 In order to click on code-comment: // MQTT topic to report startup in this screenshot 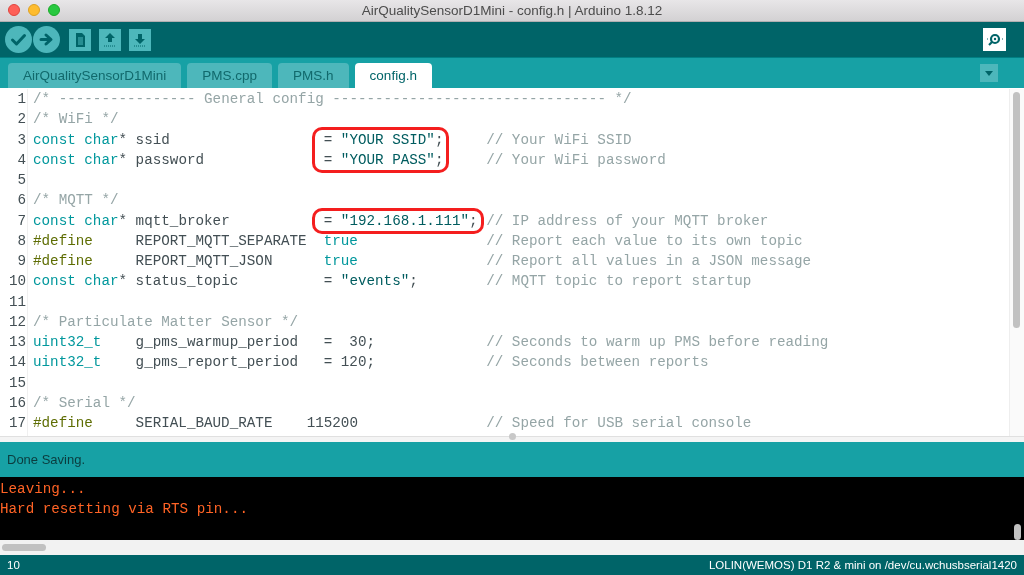, I will do `click(619, 282)`.